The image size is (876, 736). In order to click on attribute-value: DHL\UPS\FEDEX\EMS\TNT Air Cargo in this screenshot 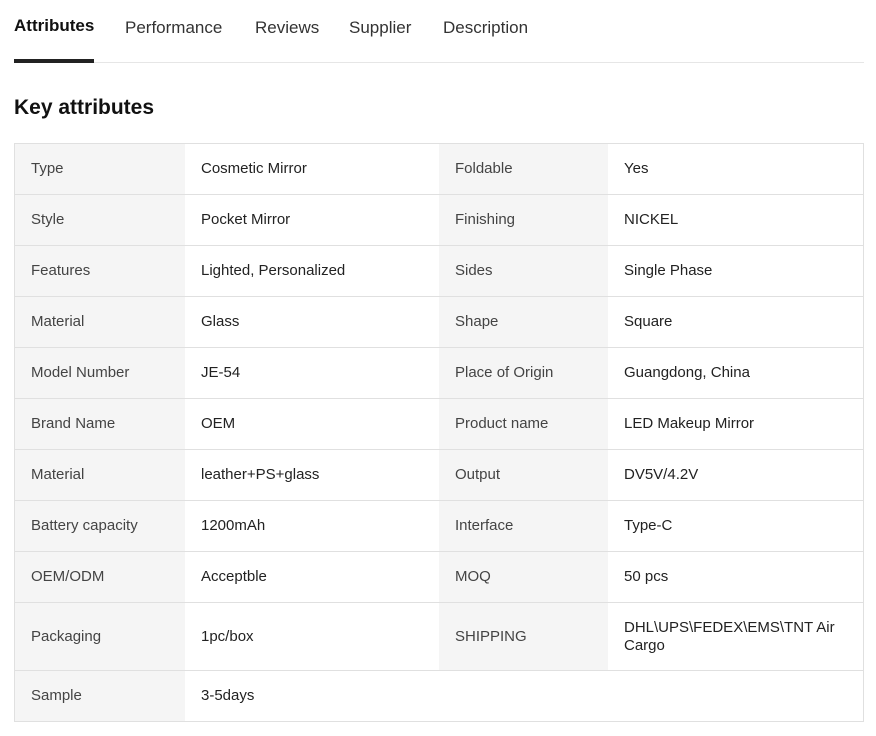, I will do `click(735, 636)`.